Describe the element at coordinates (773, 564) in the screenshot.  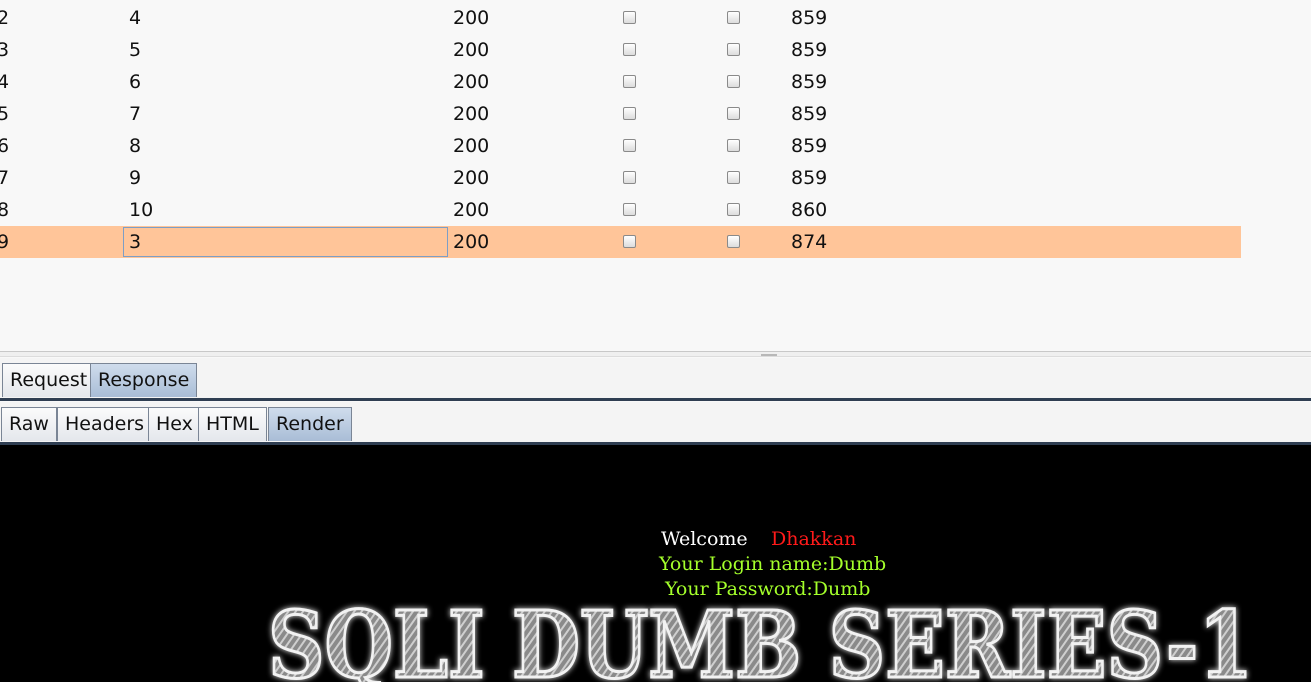
I see `login-name-text: Your Login name:Dumb` at that location.